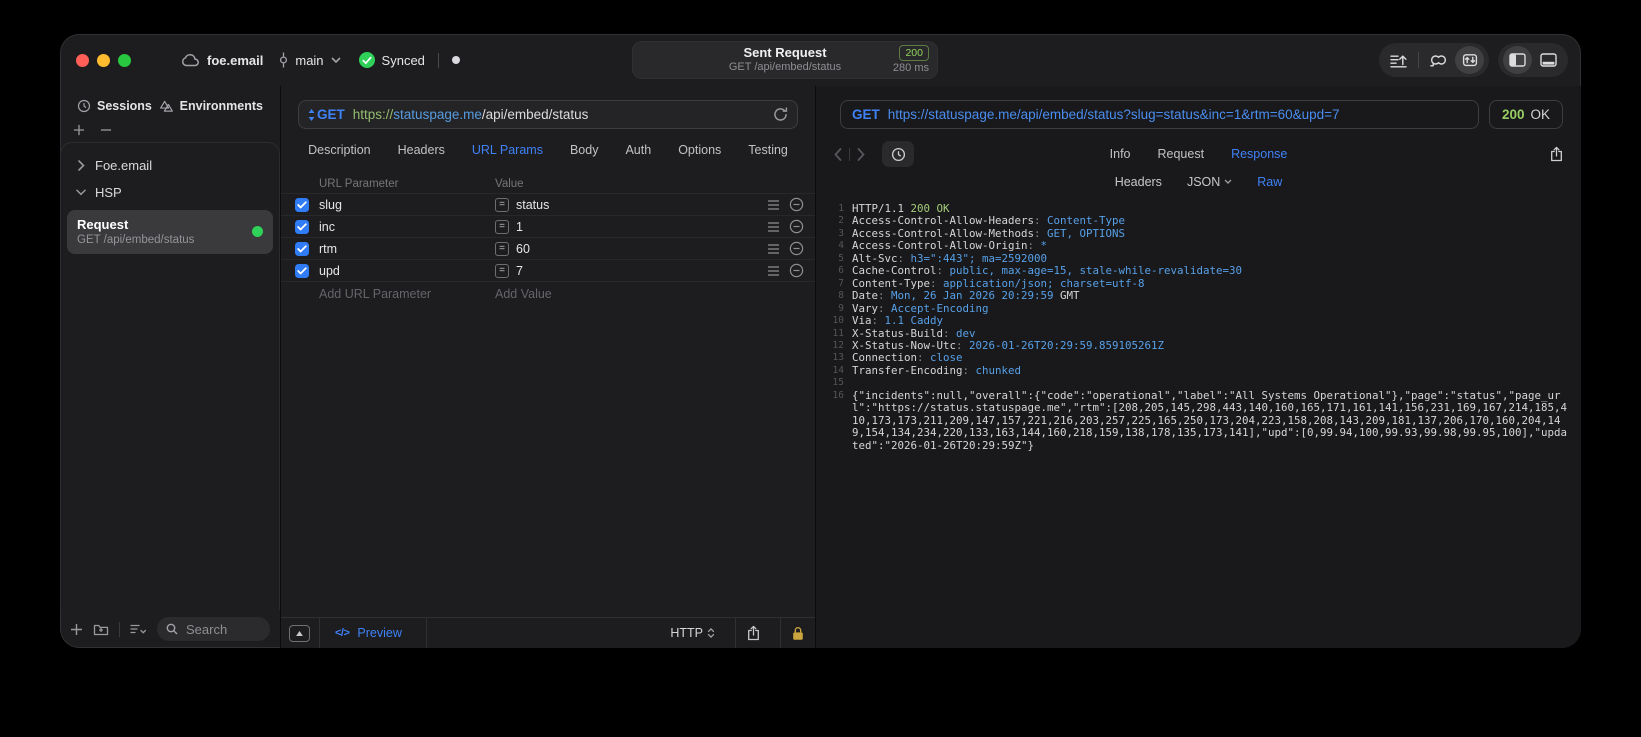 This screenshot has width=1641, height=737. I want to click on tab-response: Response, so click(1259, 154).